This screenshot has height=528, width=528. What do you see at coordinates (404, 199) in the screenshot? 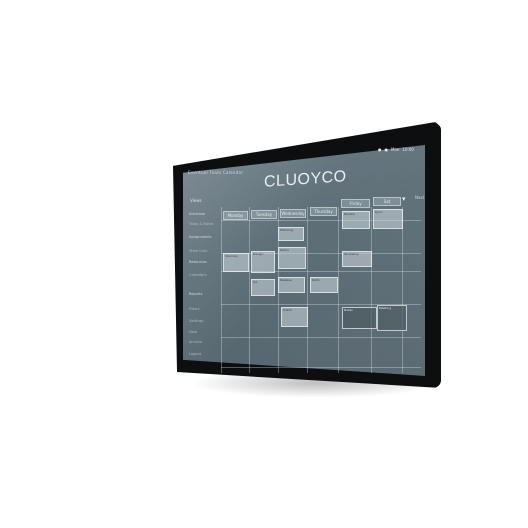
I see `chevron-down-icon: ▾` at bounding box center [404, 199].